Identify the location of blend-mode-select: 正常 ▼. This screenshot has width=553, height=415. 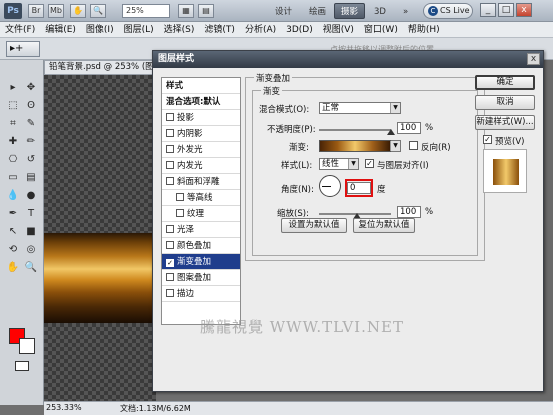
(360, 108).